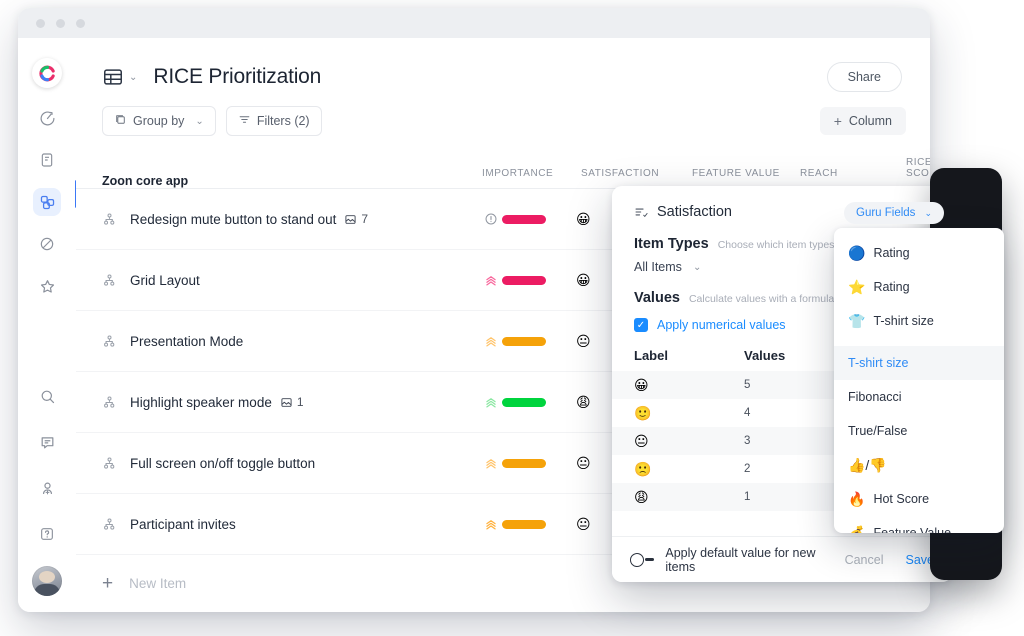 The width and height of the screenshot is (1024, 636). I want to click on help-icon, so click(47, 534).